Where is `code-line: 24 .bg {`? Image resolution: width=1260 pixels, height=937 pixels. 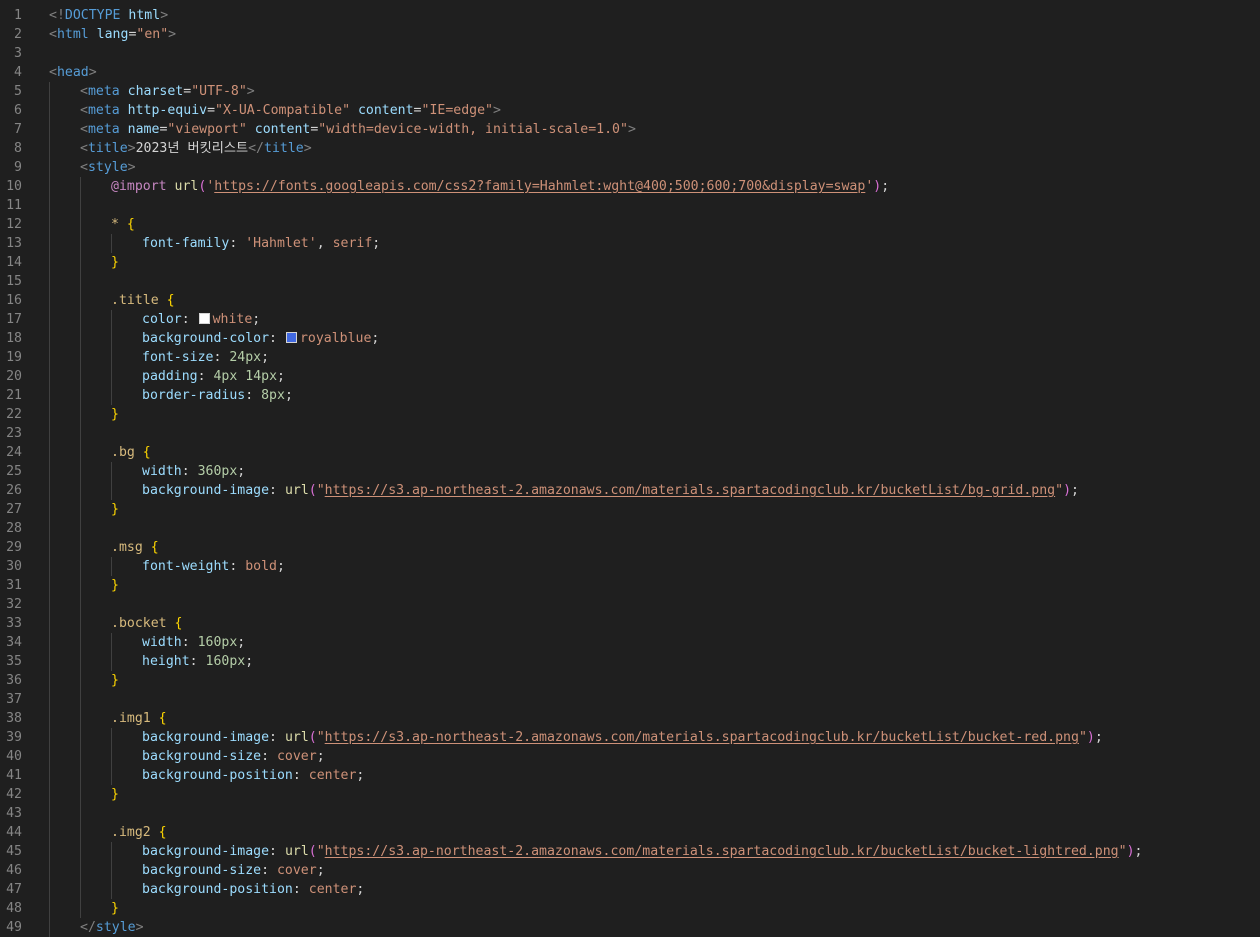
code-line: 24 .bg { is located at coordinates (630, 452).